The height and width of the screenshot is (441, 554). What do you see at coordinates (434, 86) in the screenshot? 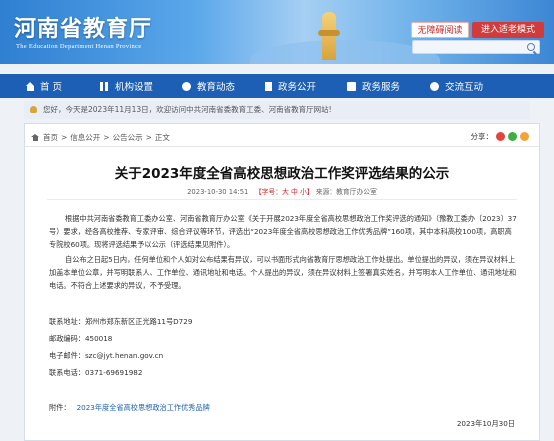
I see `chat-icon` at bounding box center [434, 86].